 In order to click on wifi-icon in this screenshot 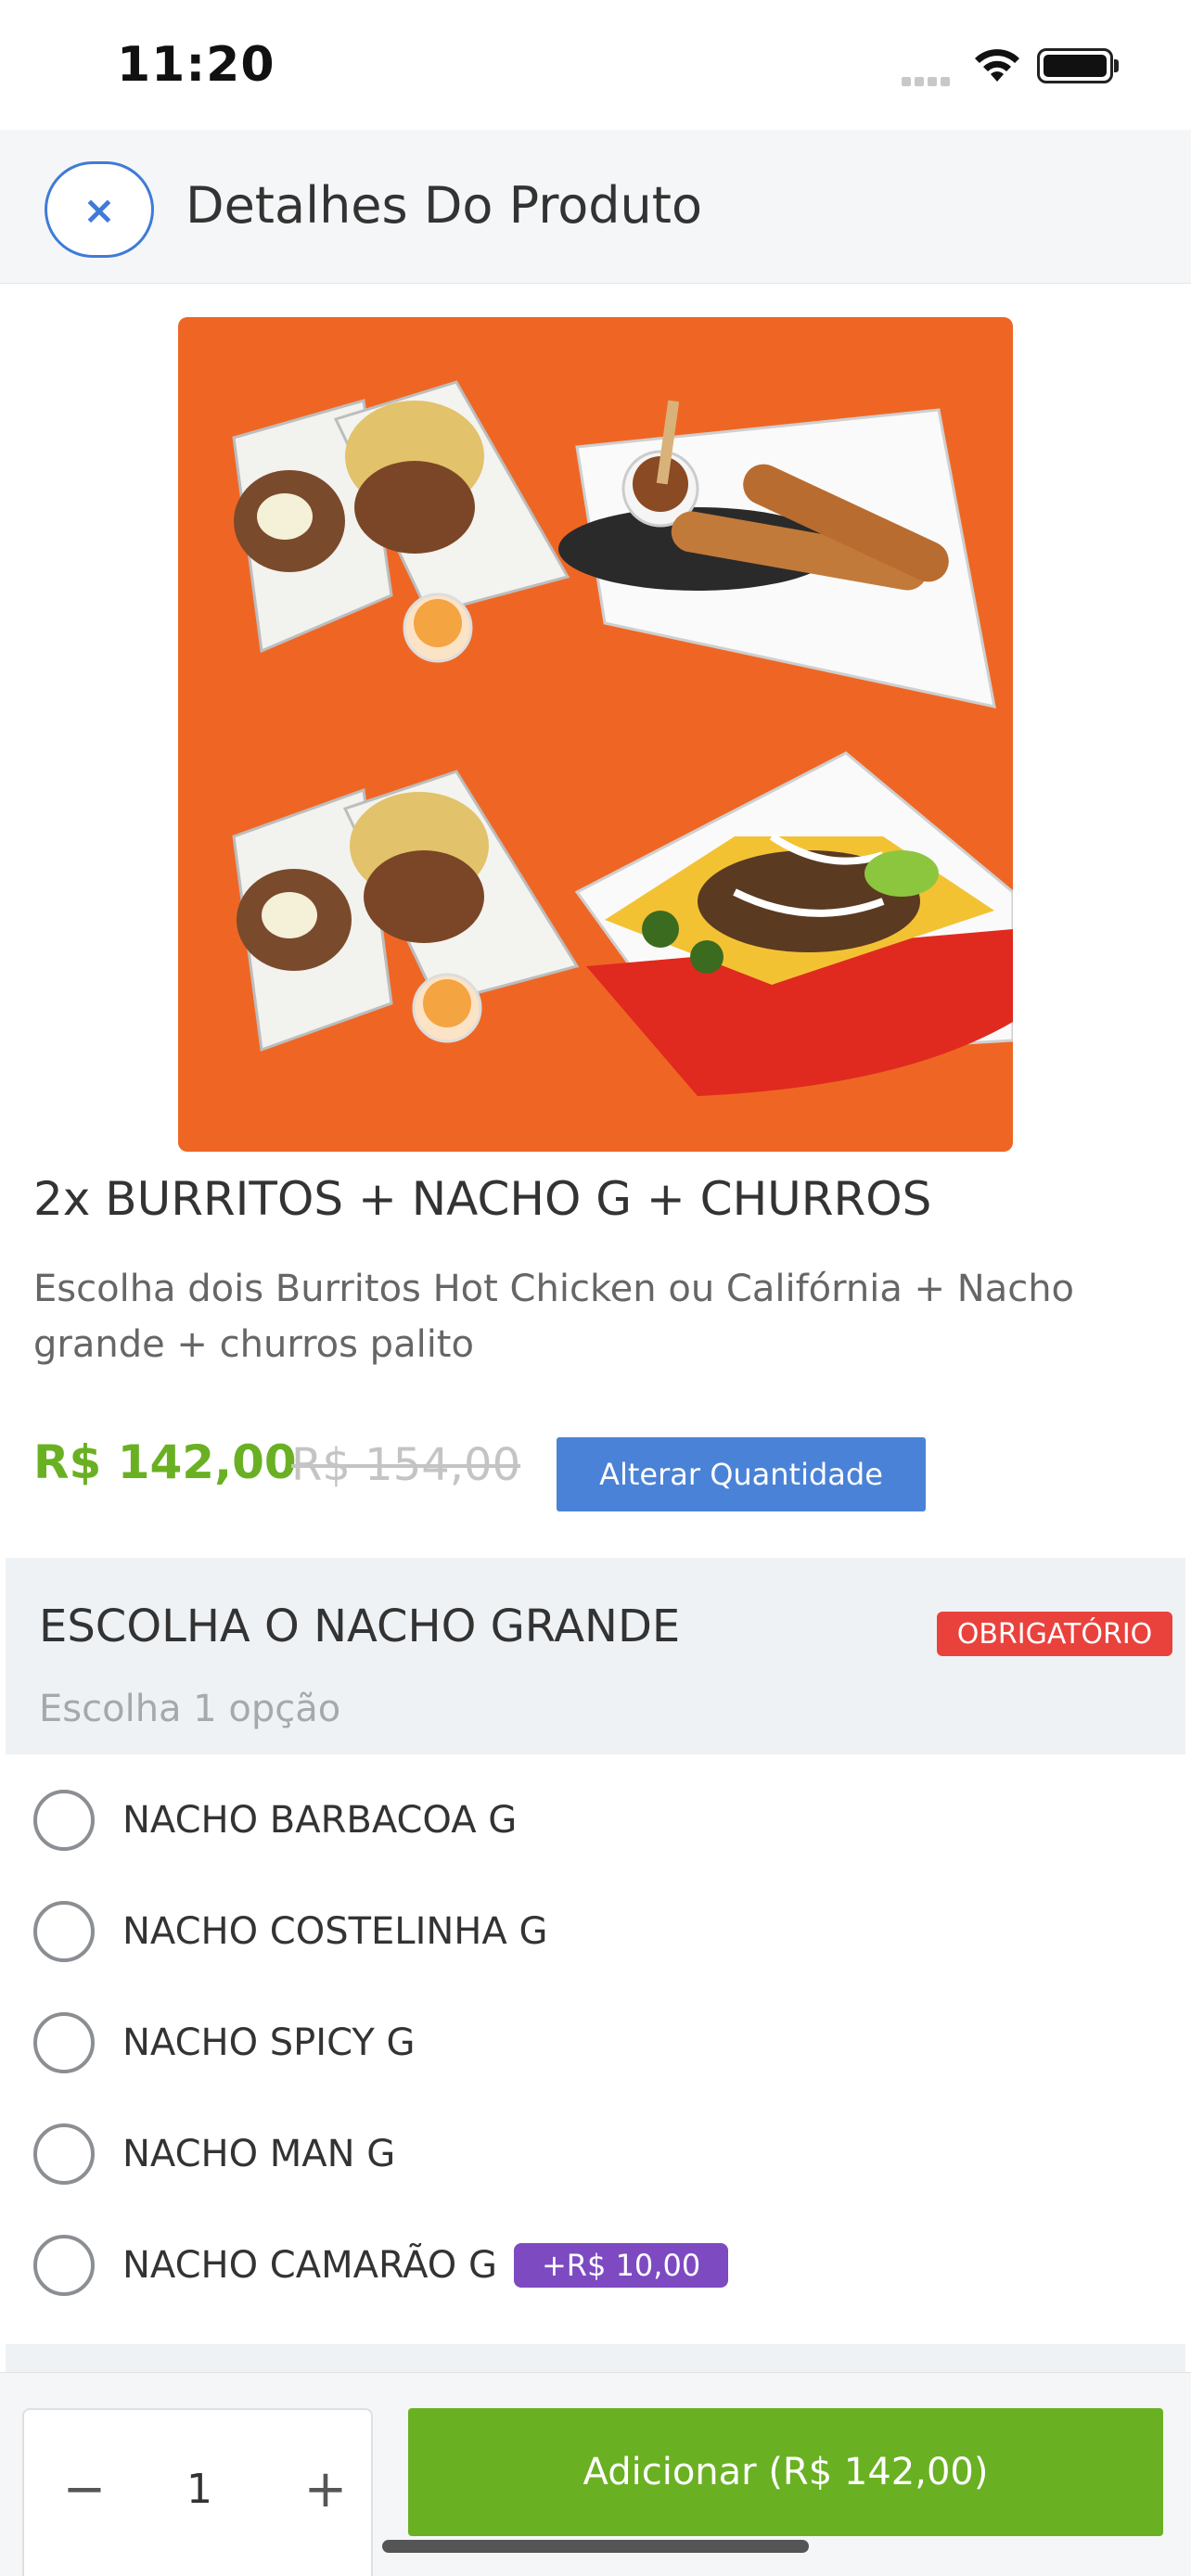, I will do `click(997, 66)`.